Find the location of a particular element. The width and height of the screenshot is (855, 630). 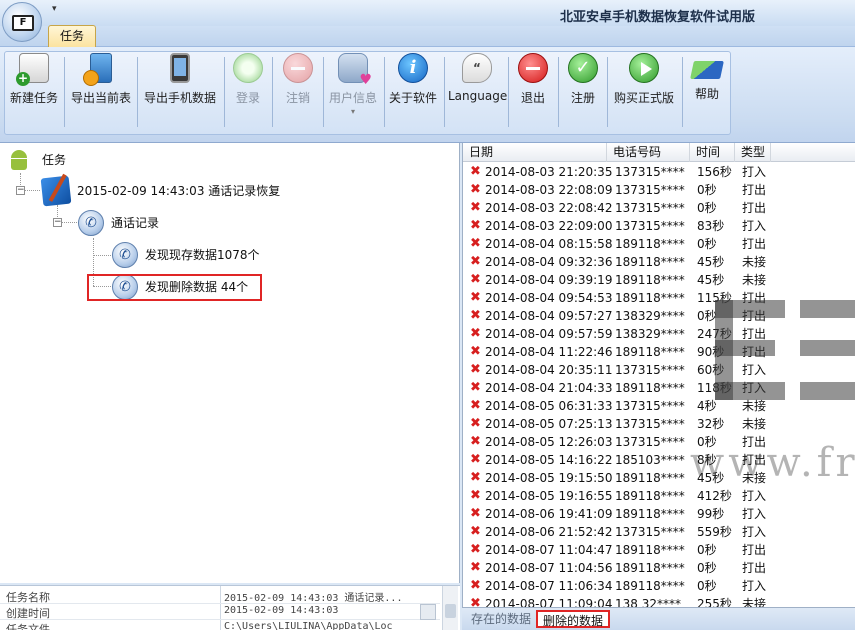

tab-deleted-data: 删除的数据 is located at coordinates (573, 619).